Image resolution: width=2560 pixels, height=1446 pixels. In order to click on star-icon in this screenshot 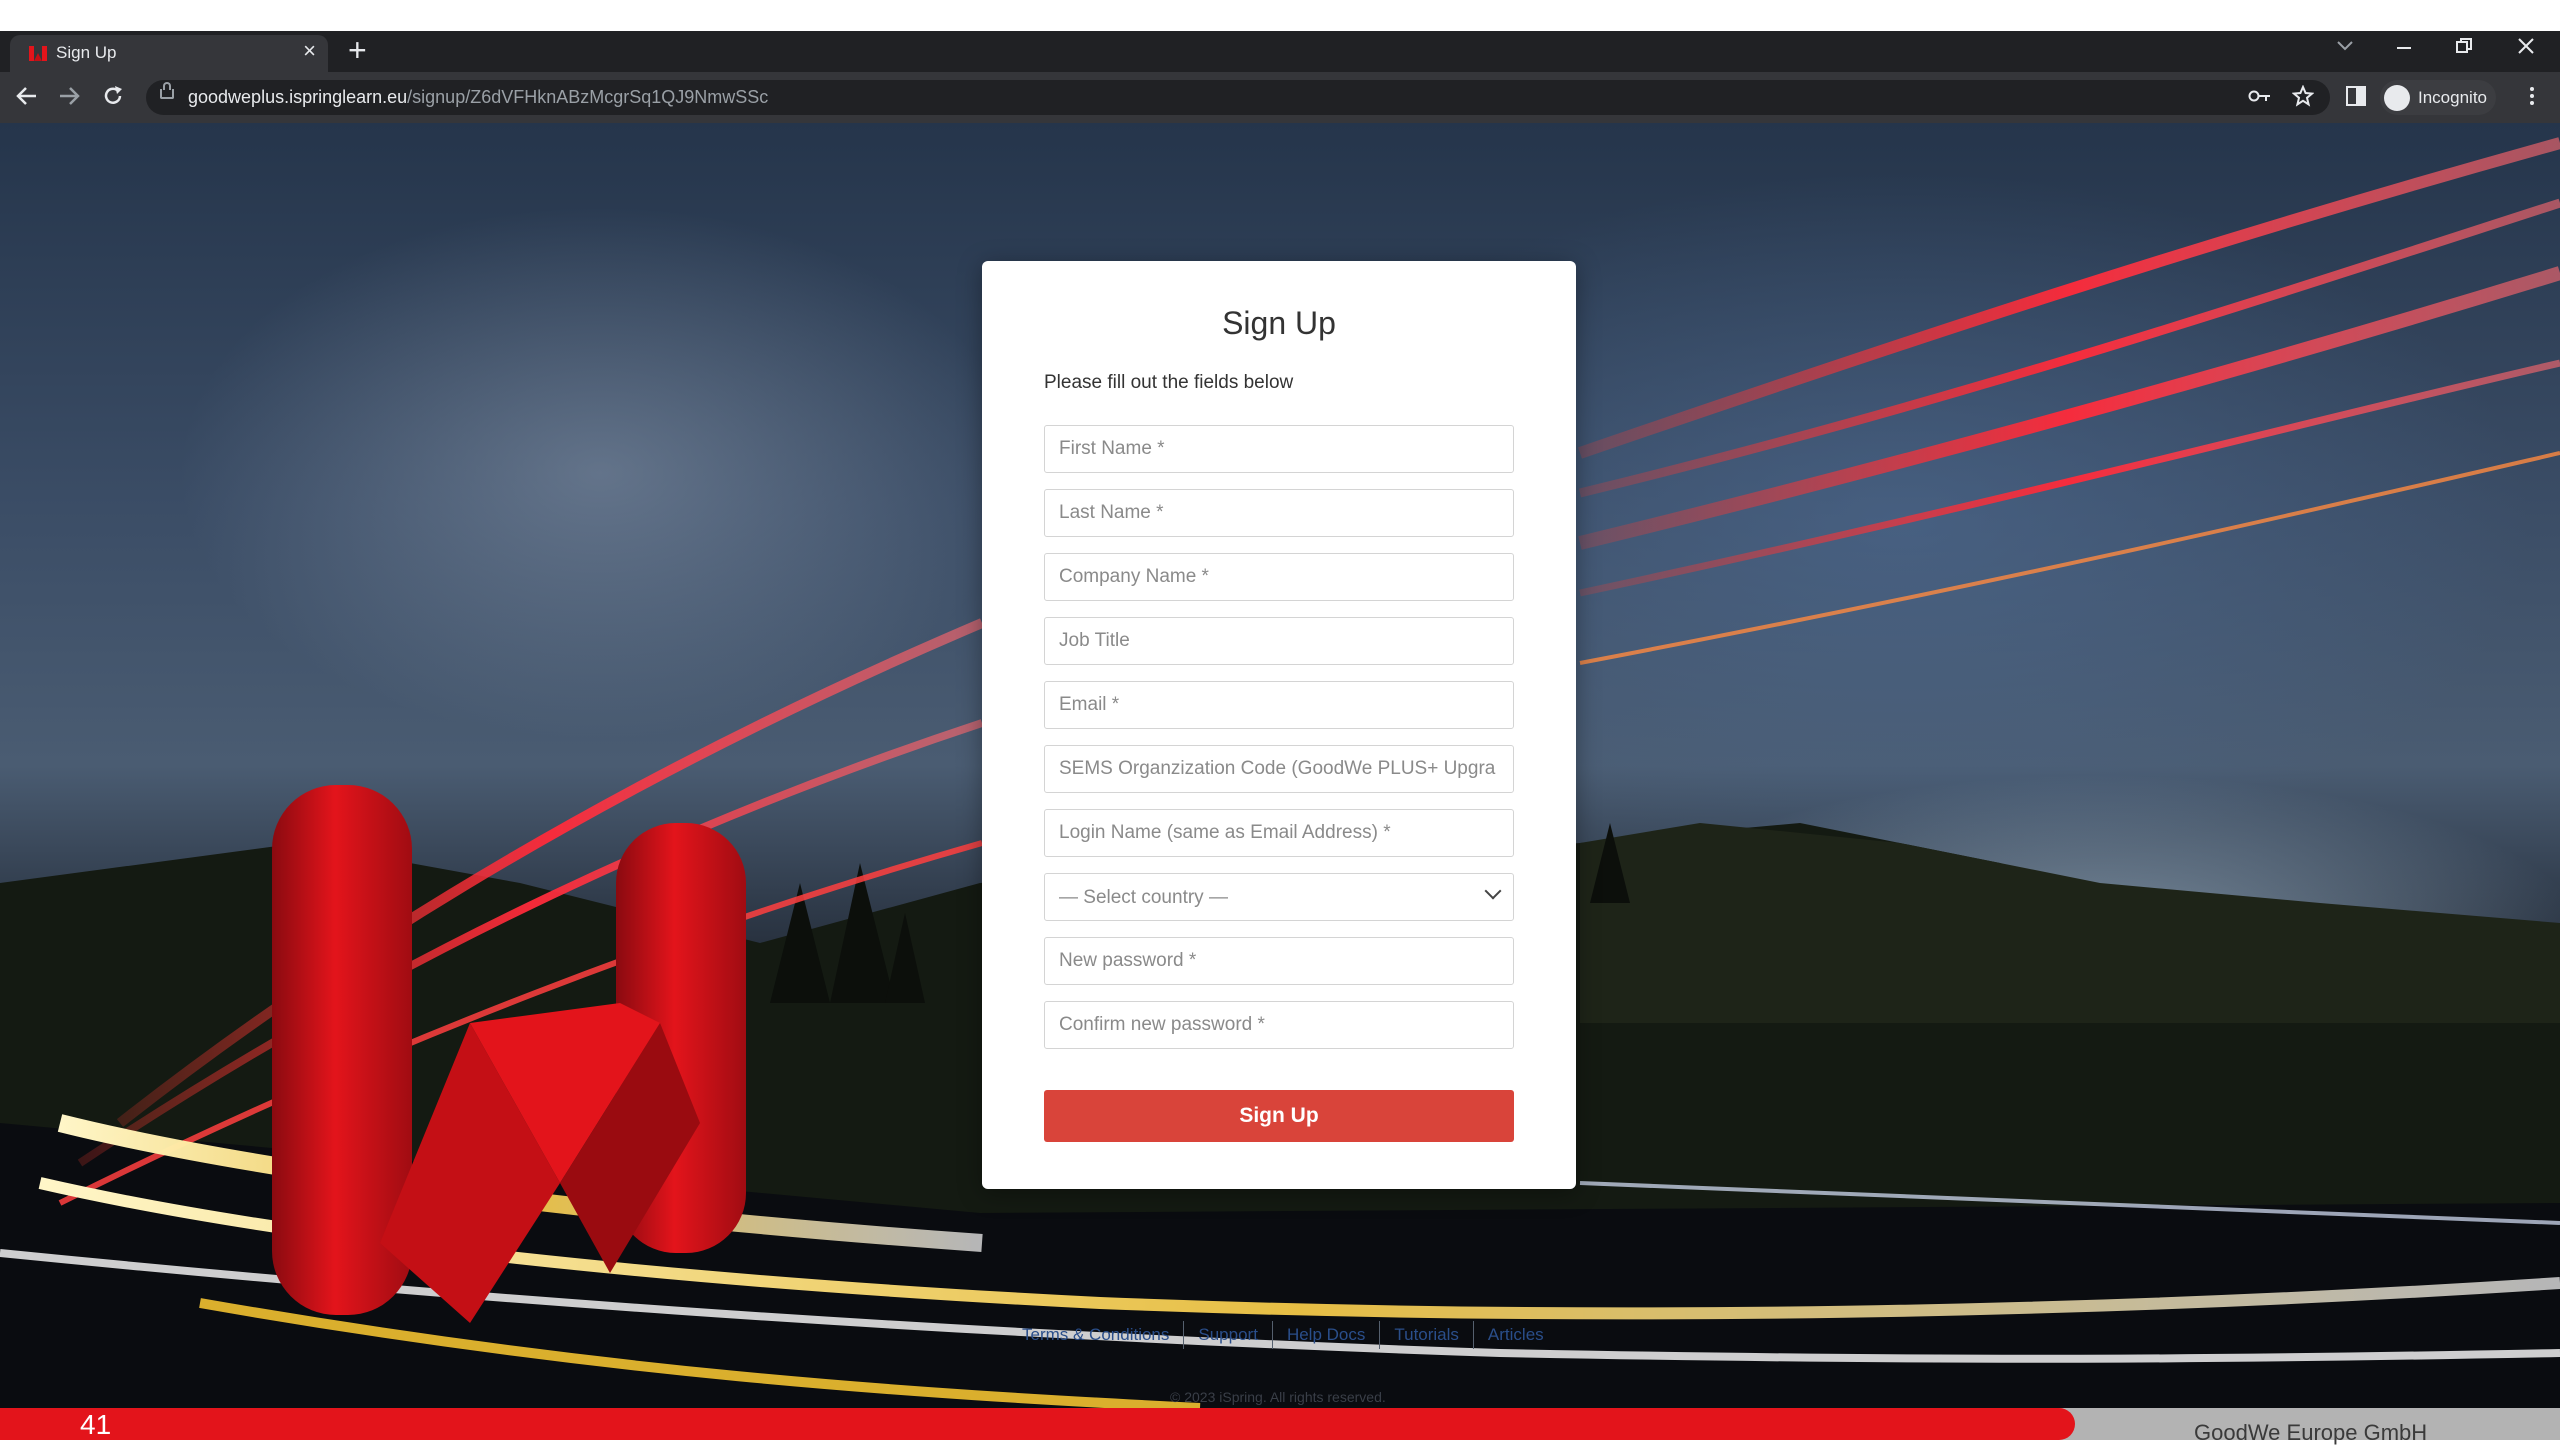, I will do `click(2303, 96)`.